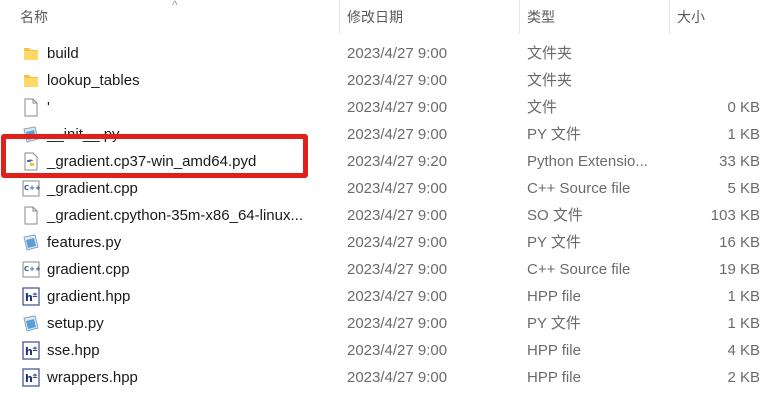 This screenshot has height=413, width=773. I want to click on file-size: 103 KB, so click(735, 215).